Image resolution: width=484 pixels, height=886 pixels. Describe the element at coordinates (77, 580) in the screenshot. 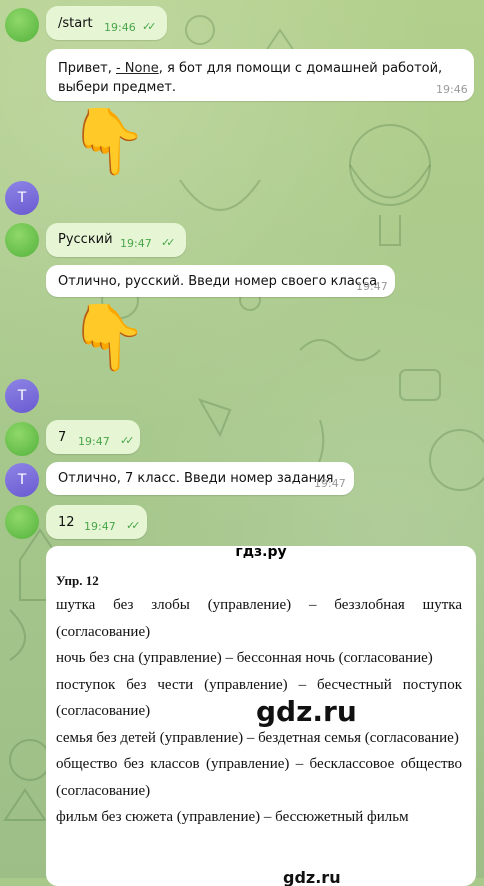

I see `doc-heading: Упр. 12` at that location.